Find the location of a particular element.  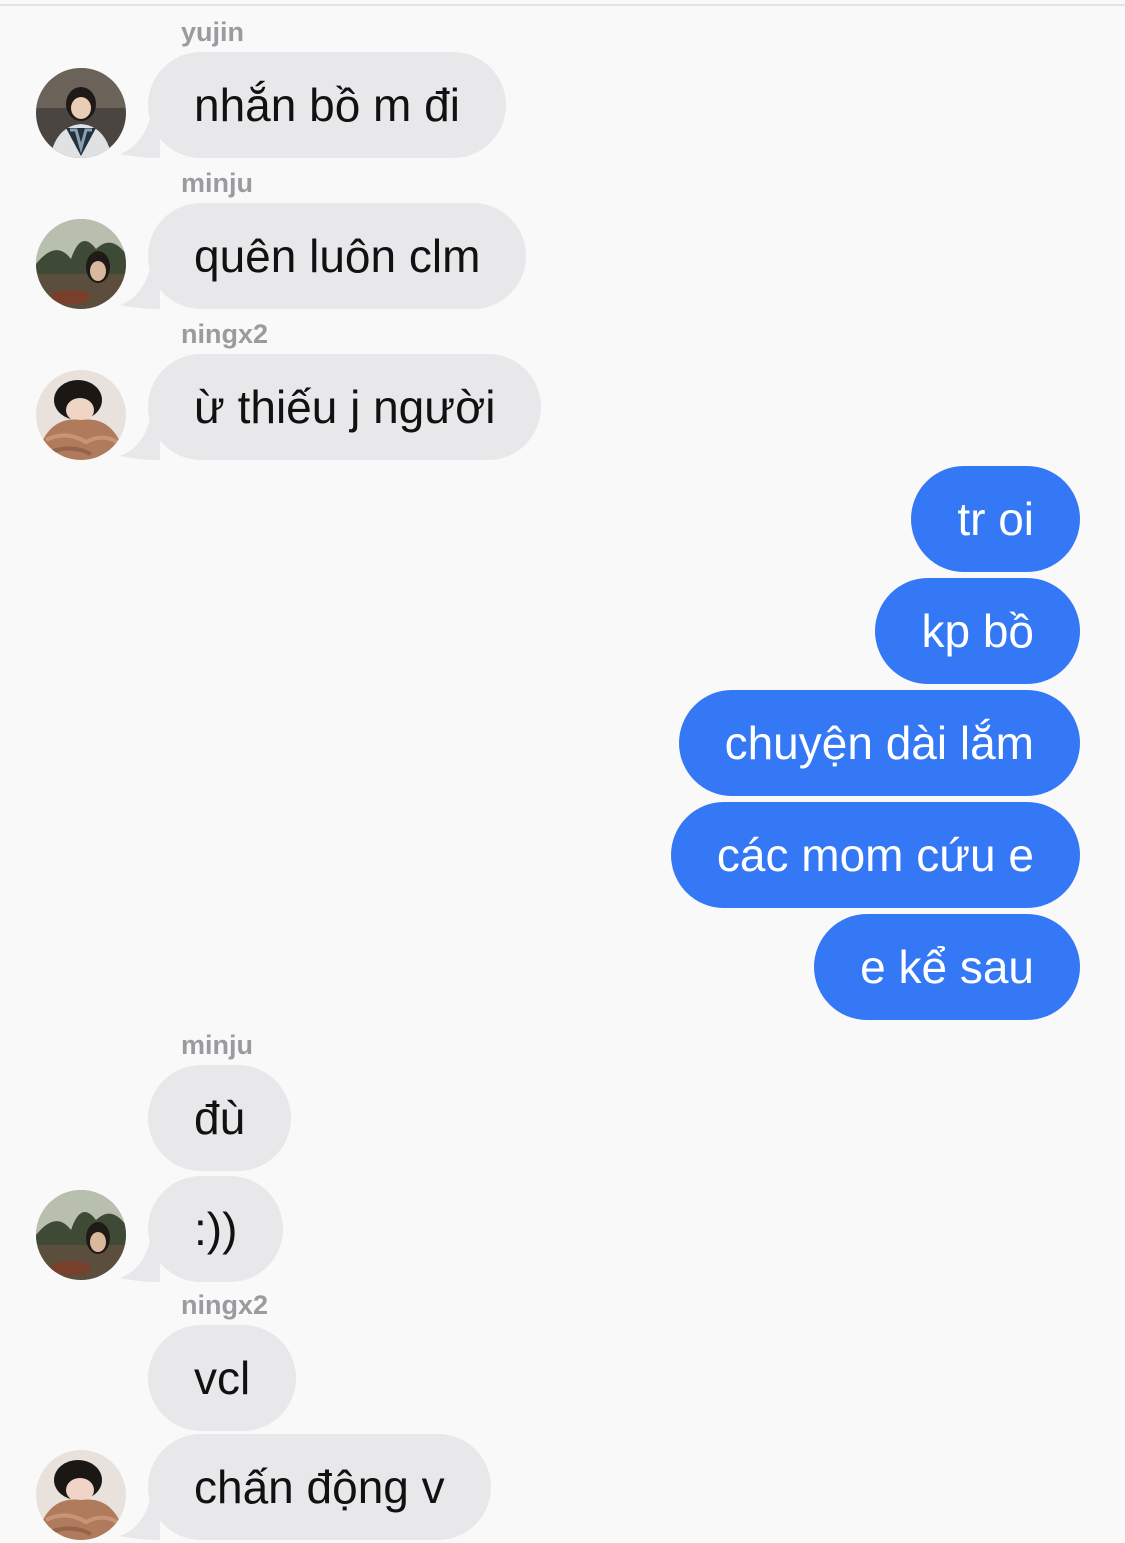

top-divider is located at coordinates (562, 5).